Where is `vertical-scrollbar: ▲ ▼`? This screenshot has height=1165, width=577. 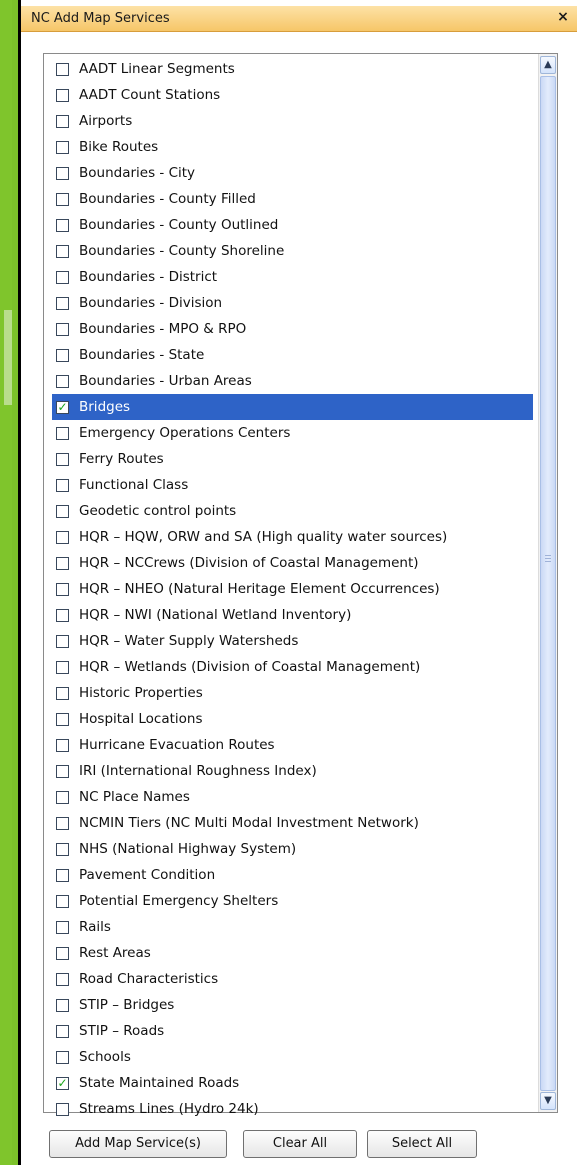 vertical-scrollbar: ▲ ▼ is located at coordinates (547, 583).